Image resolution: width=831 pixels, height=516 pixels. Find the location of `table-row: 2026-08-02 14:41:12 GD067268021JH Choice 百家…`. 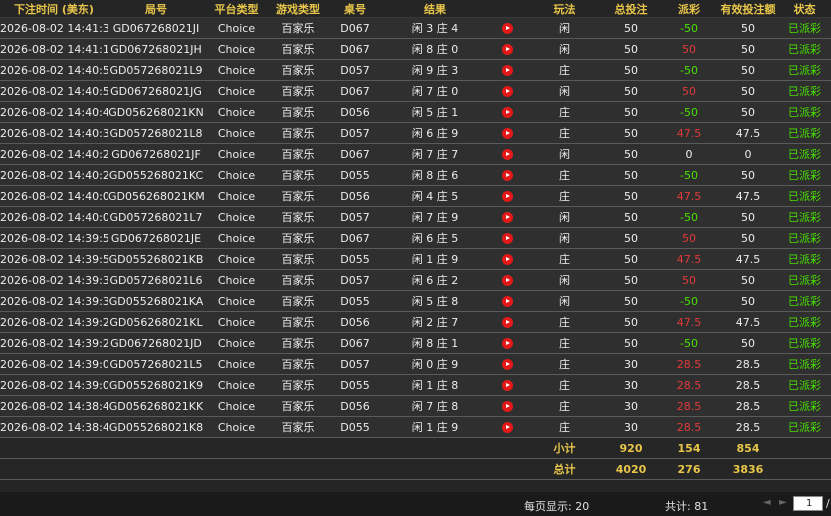

table-row: 2026-08-02 14:41:12 GD067268021JH Choice 百家… is located at coordinates (415, 49).